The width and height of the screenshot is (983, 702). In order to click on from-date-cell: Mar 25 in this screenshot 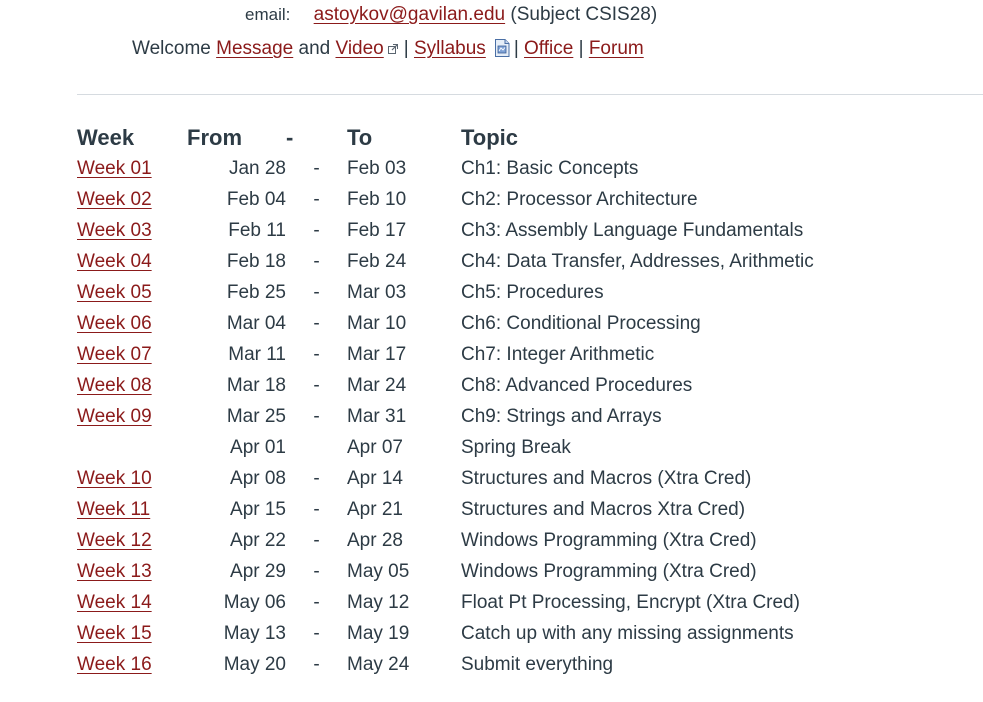, I will do `click(256, 416)`.